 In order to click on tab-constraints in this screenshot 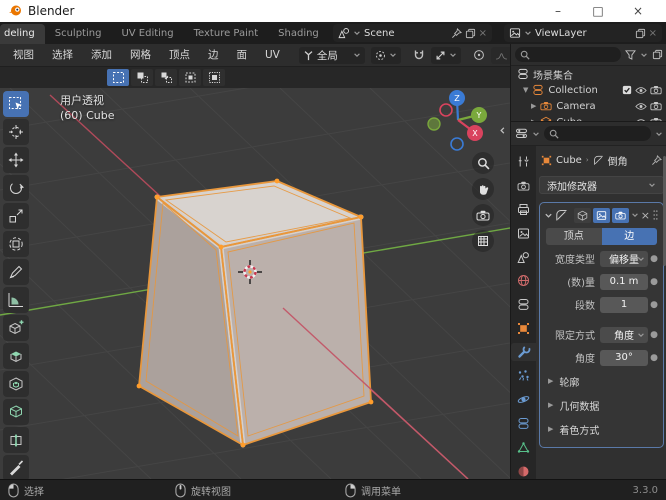, I will do `click(523, 424)`.